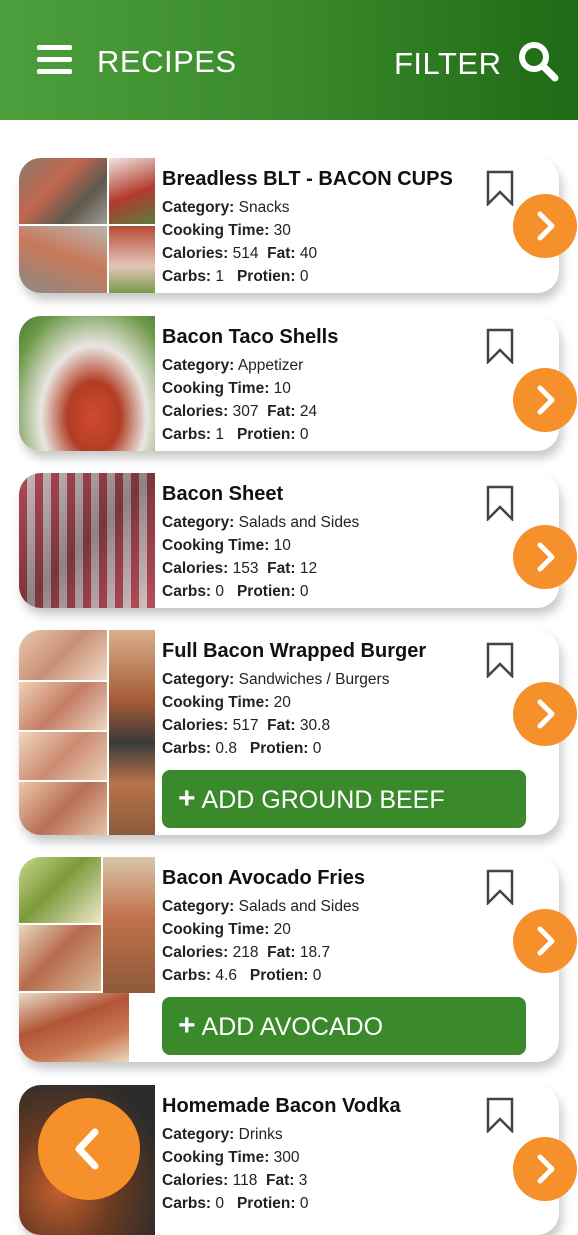 This screenshot has width=578, height=1235. What do you see at coordinates (539, 62) in the screenshot?
I see `search-icon` at bounding box center [539, 62].